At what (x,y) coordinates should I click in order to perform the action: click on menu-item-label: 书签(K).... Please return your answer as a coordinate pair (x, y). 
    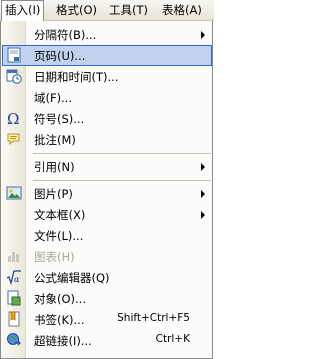
    Looking at the image, I should click on (59, 320).